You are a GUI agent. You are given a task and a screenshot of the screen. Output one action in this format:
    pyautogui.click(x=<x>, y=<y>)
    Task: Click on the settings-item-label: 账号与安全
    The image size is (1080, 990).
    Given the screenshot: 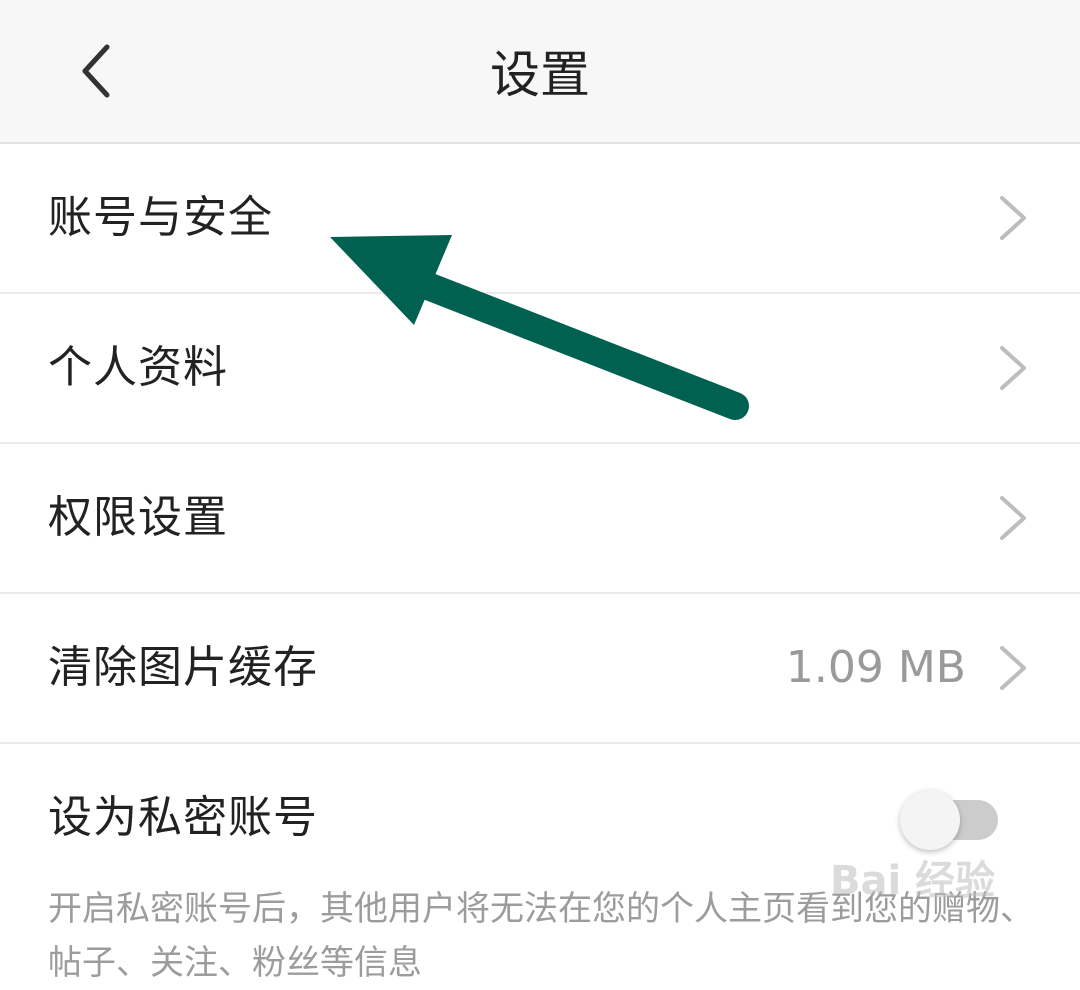 What is the action you would take?
    pyautogui.click(x=160, y=217)
    